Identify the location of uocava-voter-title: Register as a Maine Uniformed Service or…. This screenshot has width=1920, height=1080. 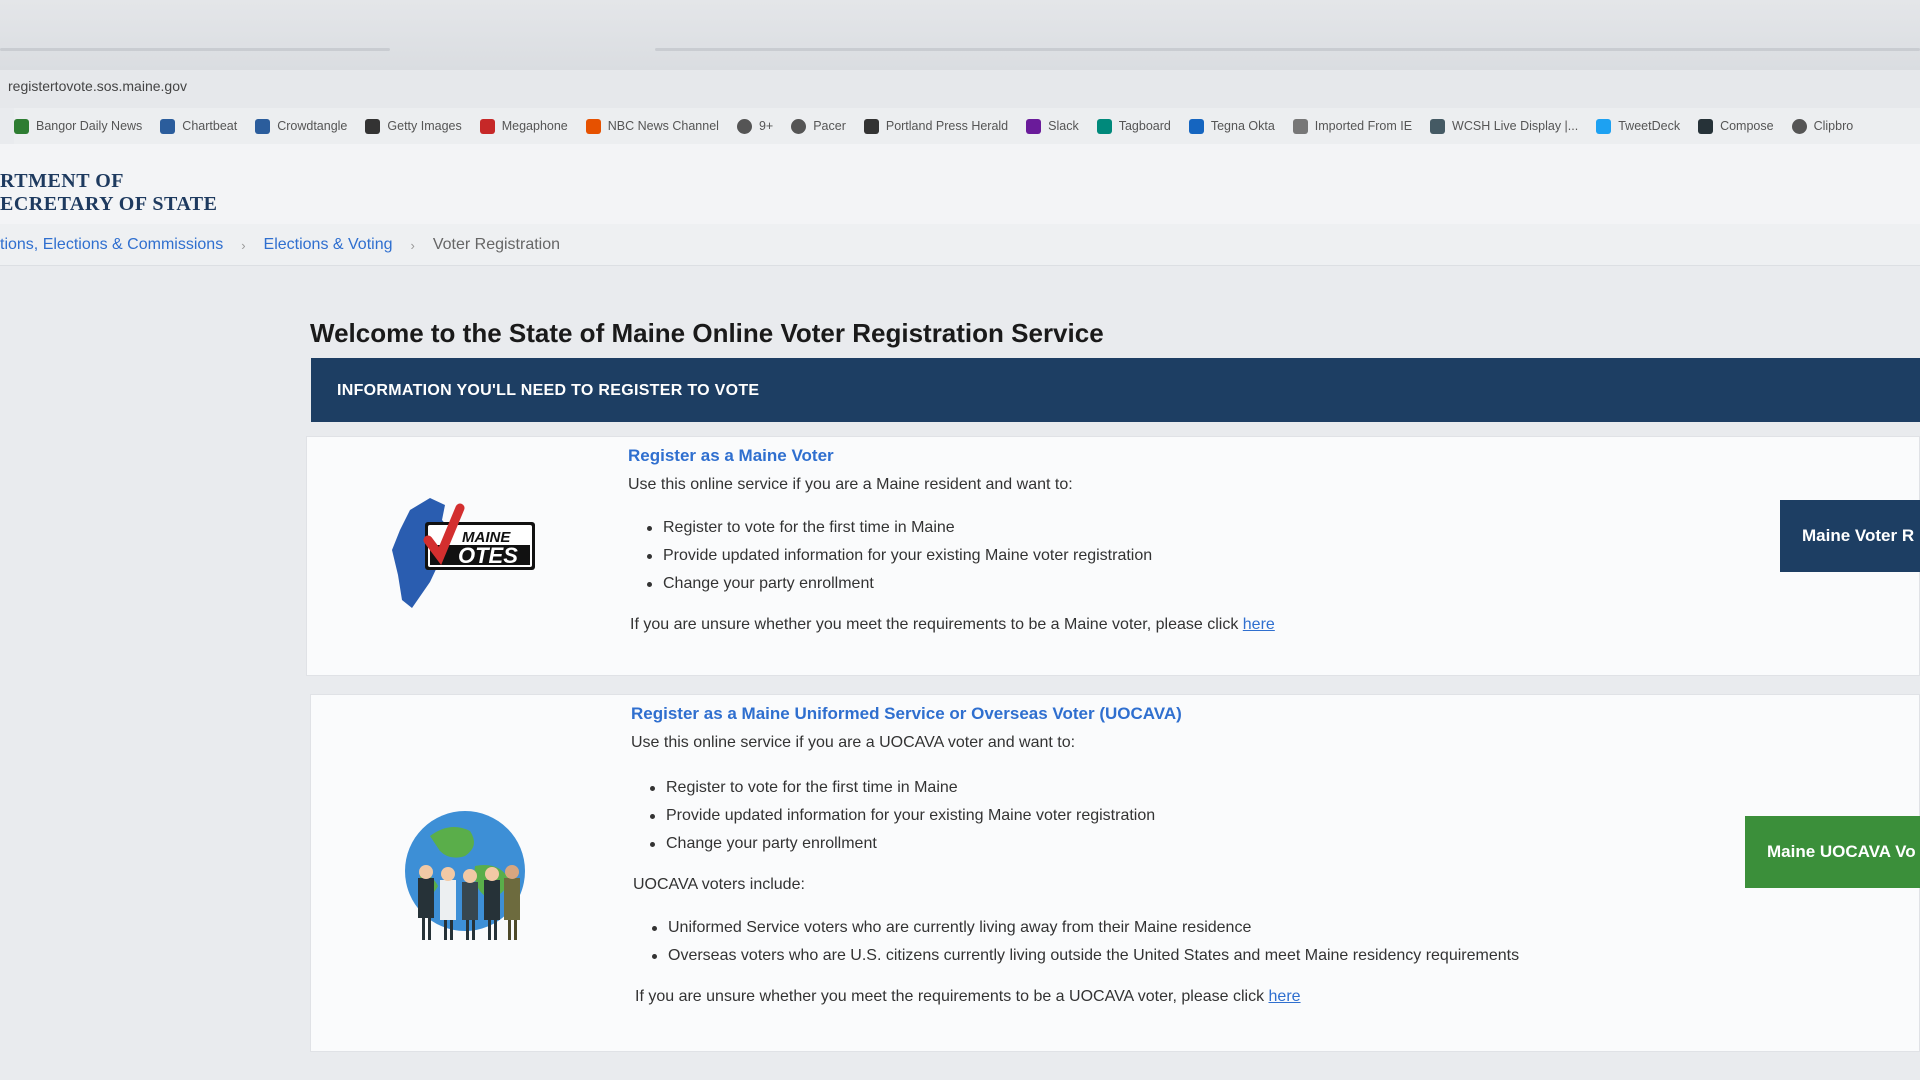
(906, 714).